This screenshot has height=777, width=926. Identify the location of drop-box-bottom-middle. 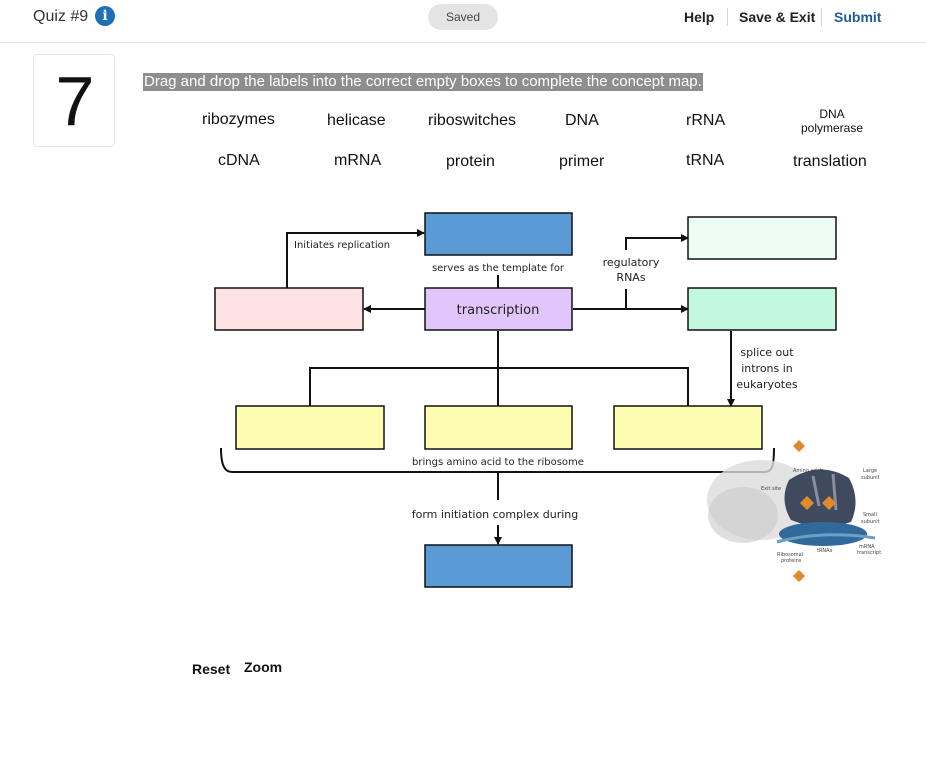
(498, 427).